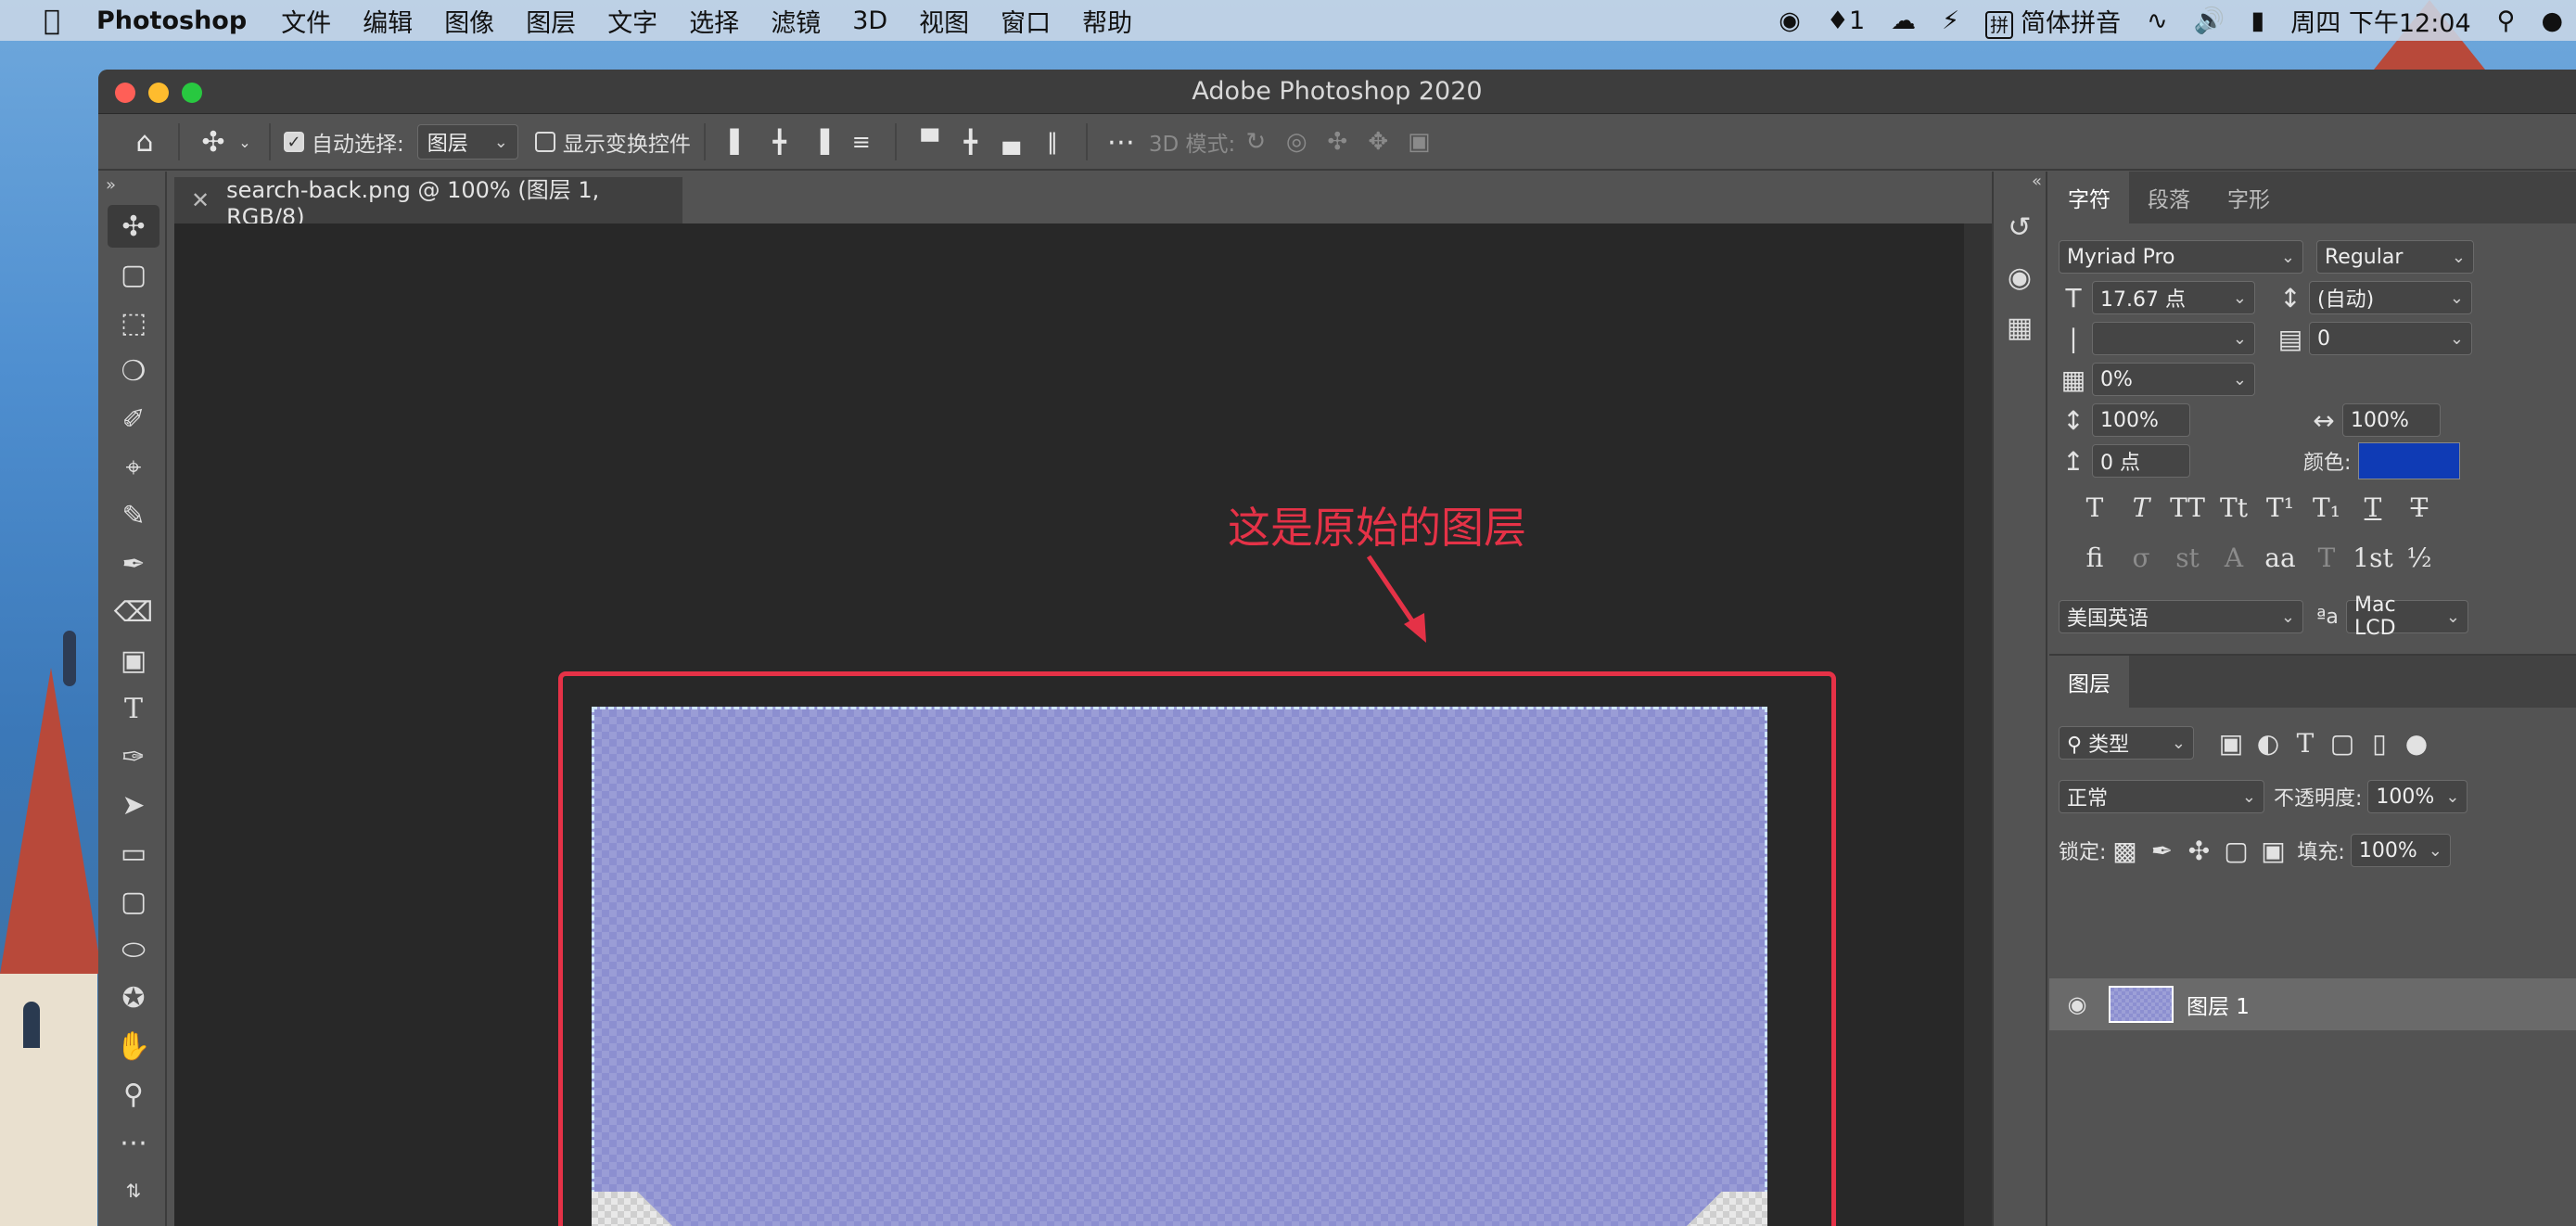 Image resolution: width=2576 pixels, height=1226 pixels. I want to click on volume-icon: 🔊, so click(2209, 20).